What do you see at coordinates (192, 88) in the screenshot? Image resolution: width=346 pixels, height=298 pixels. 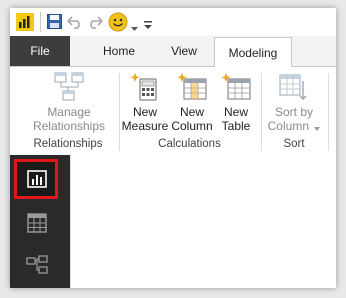 I see `new-column-icon` at bounding box center [192, 88].